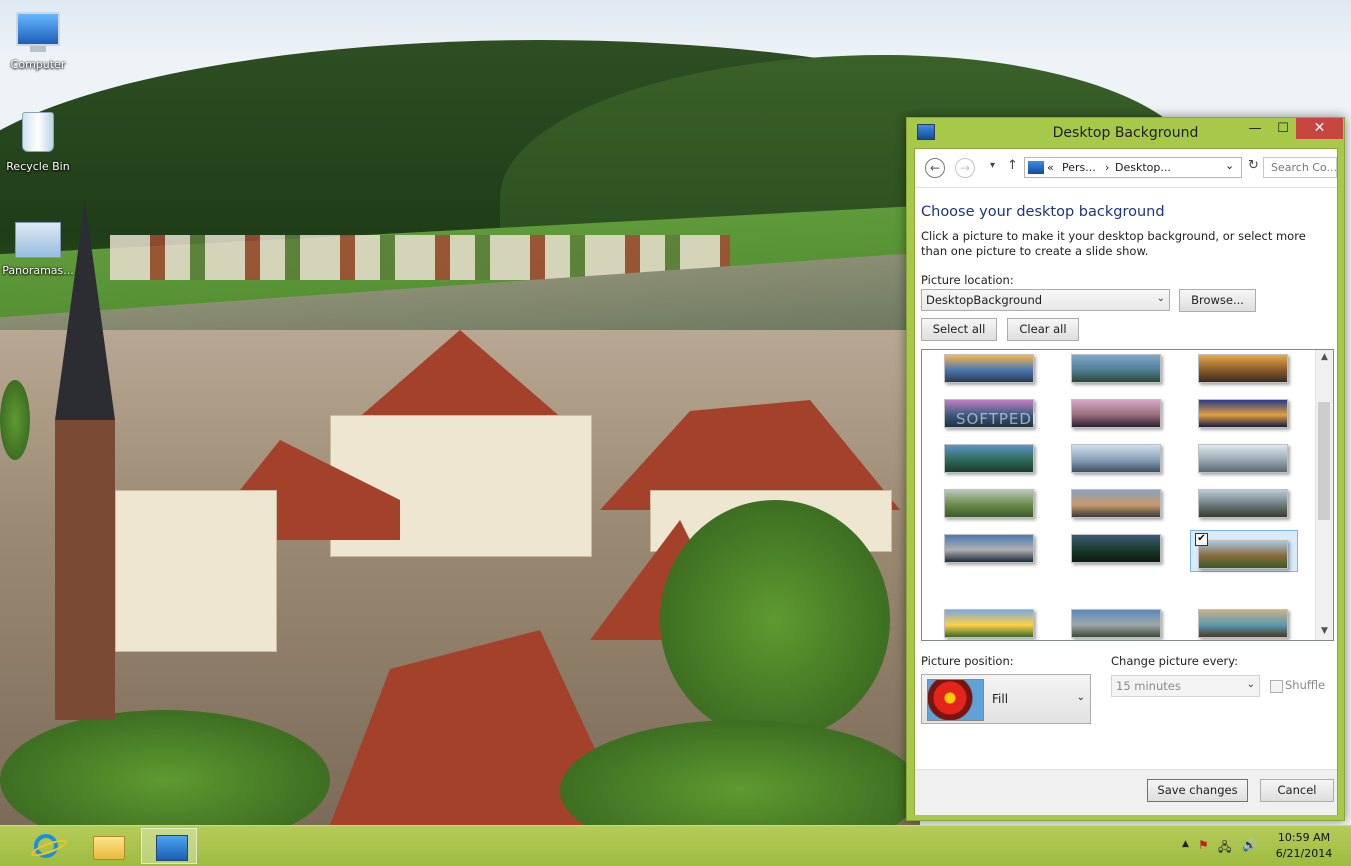 This screenshot has width=1351, height=866. I want to click on panoramas-icon, so click(38, 240).